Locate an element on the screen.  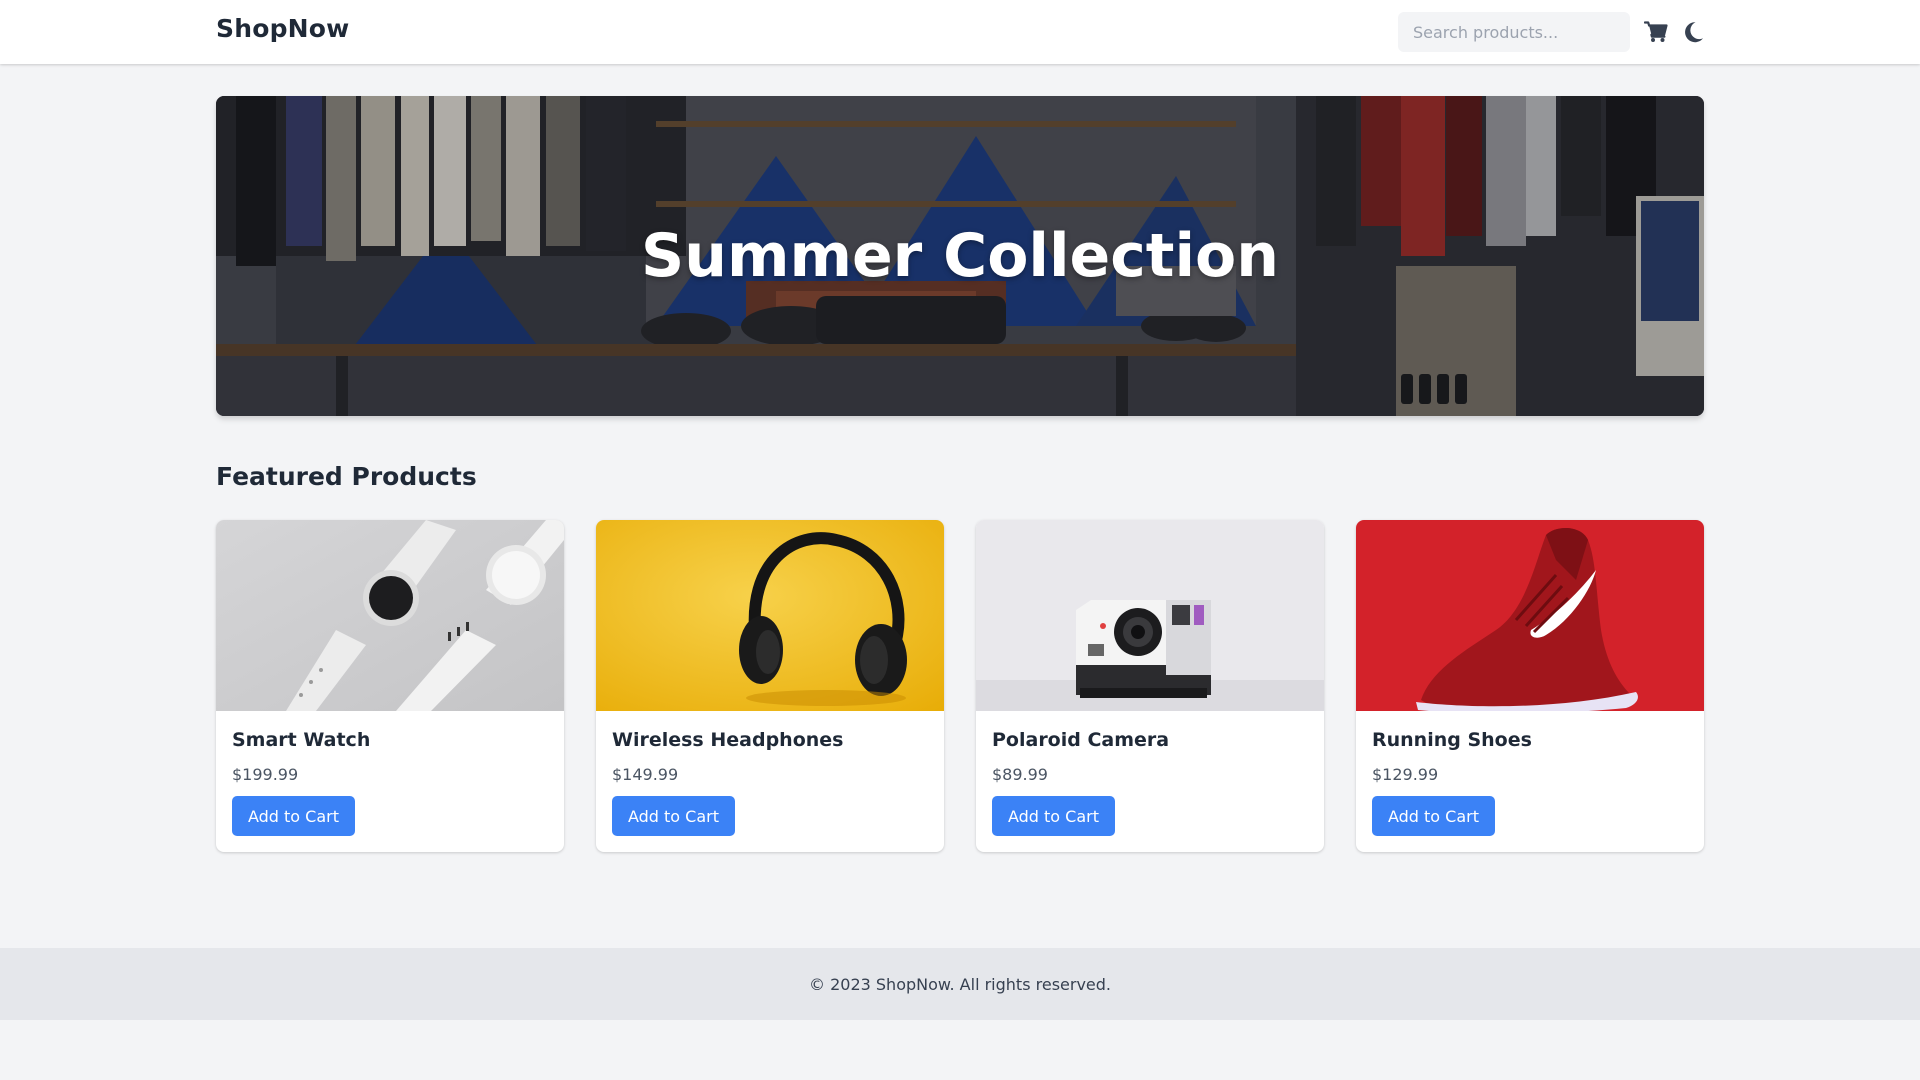
search-input is located at coordinates (1514, 32).